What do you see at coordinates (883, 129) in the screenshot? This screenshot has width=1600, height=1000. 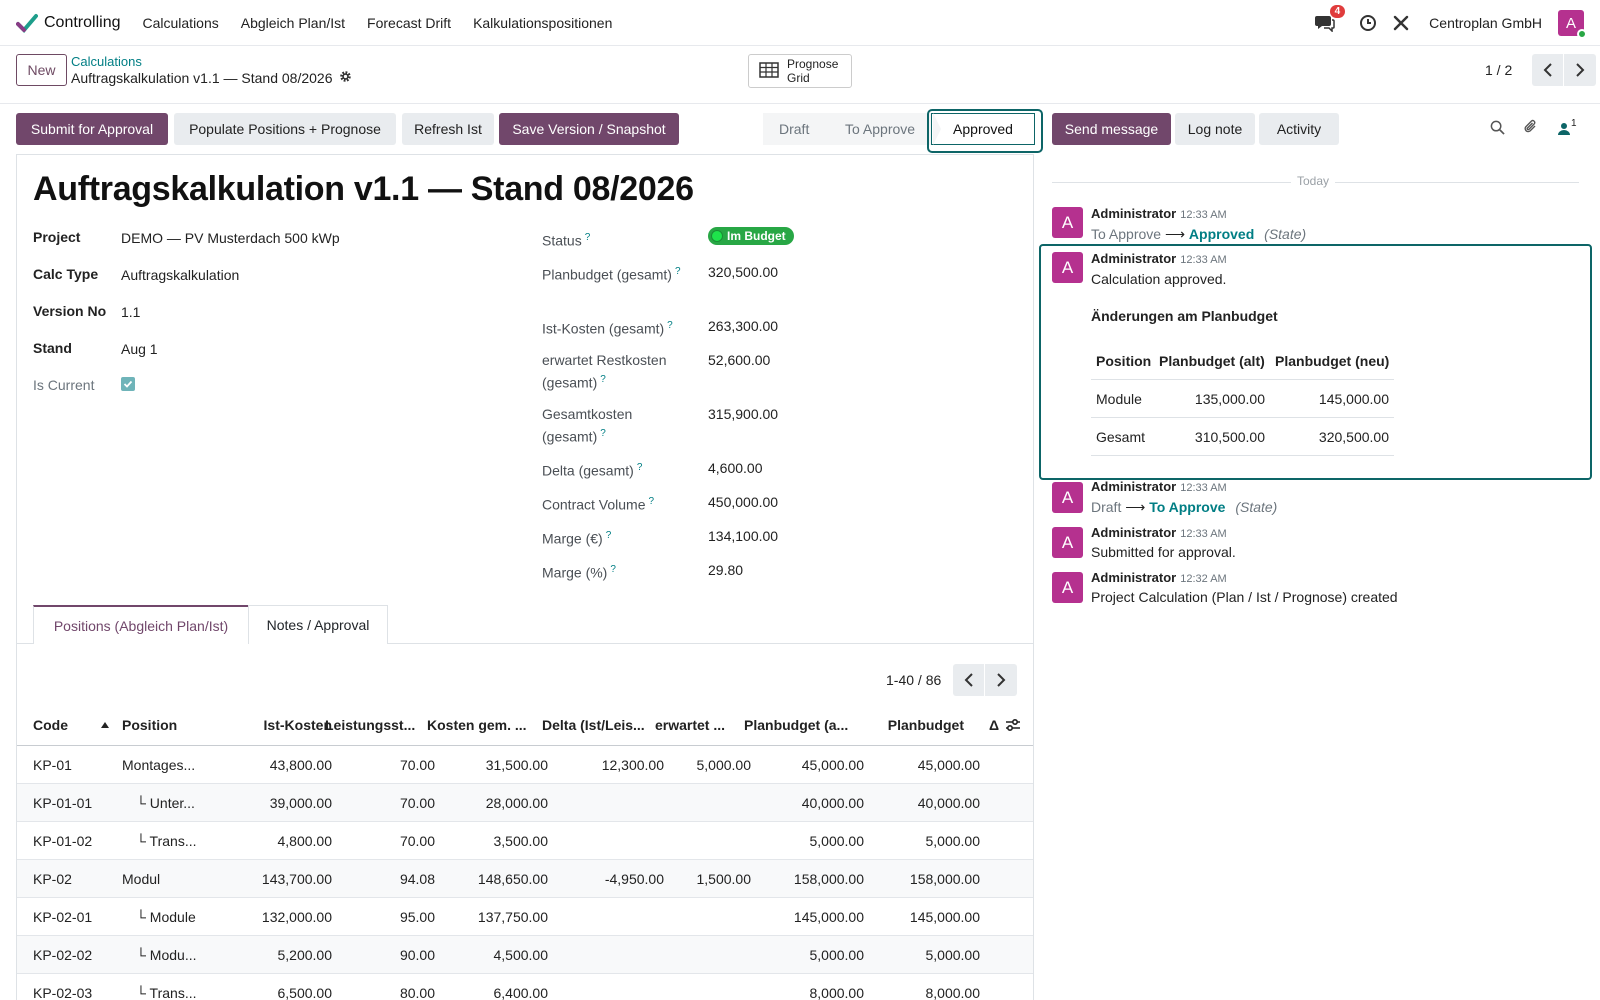 I see `stage-to-approve: To Approve` at bounding box center [883, 129].